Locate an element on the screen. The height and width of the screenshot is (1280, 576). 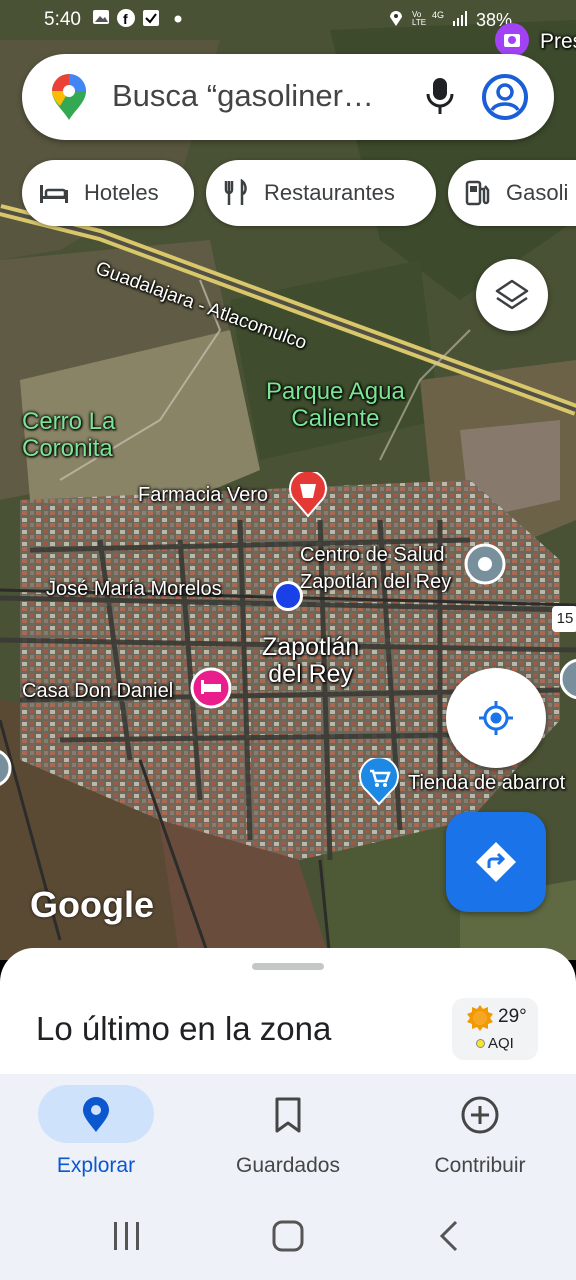
tab-explore: Explorar is located at coordinates (96, 1134).